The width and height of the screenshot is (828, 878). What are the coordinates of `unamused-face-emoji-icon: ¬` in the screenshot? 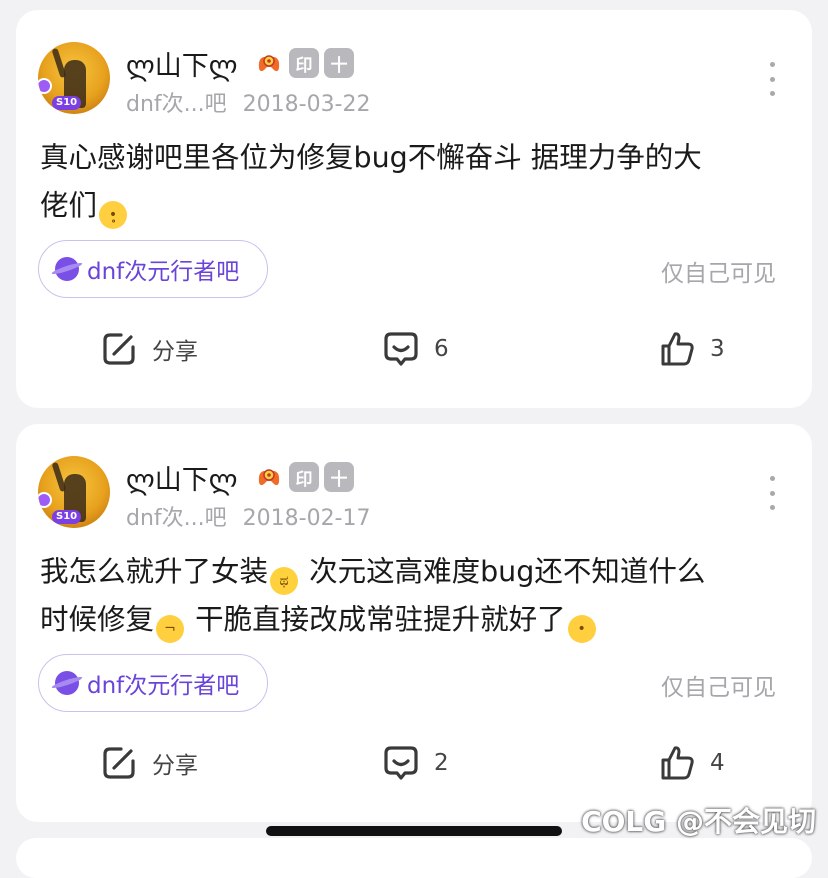 It's located at (170, 629).